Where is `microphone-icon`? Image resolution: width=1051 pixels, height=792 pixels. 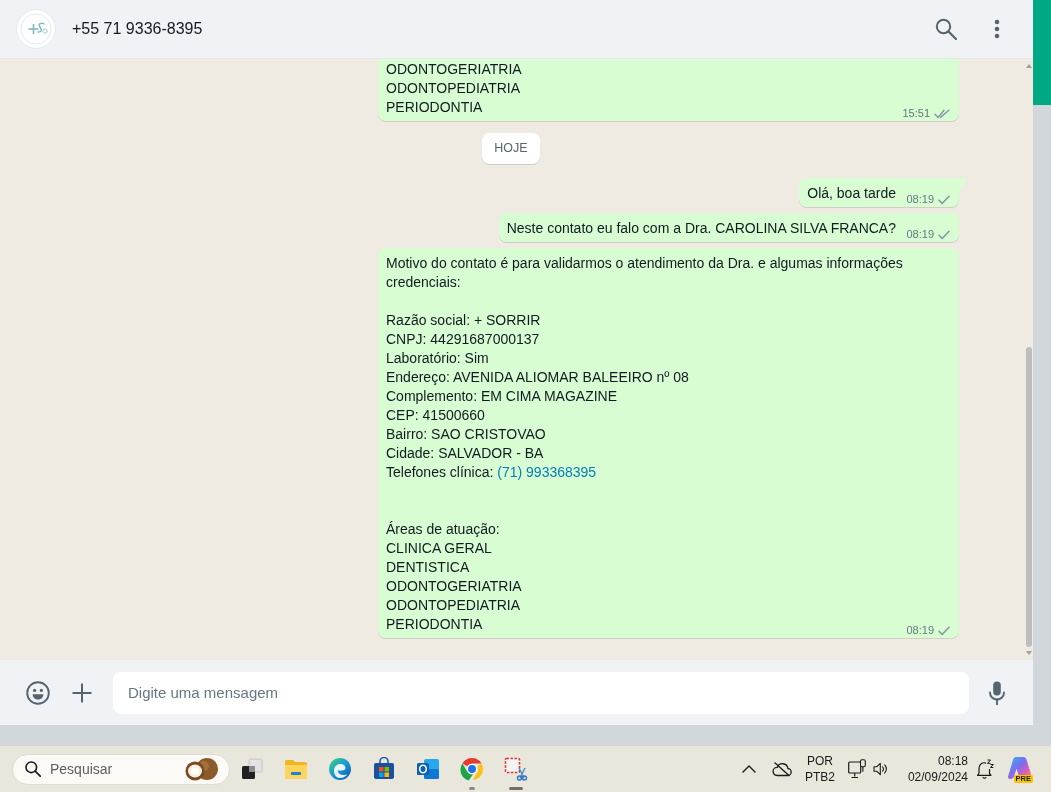 microphone-icon is located at coordinates (997, 692).